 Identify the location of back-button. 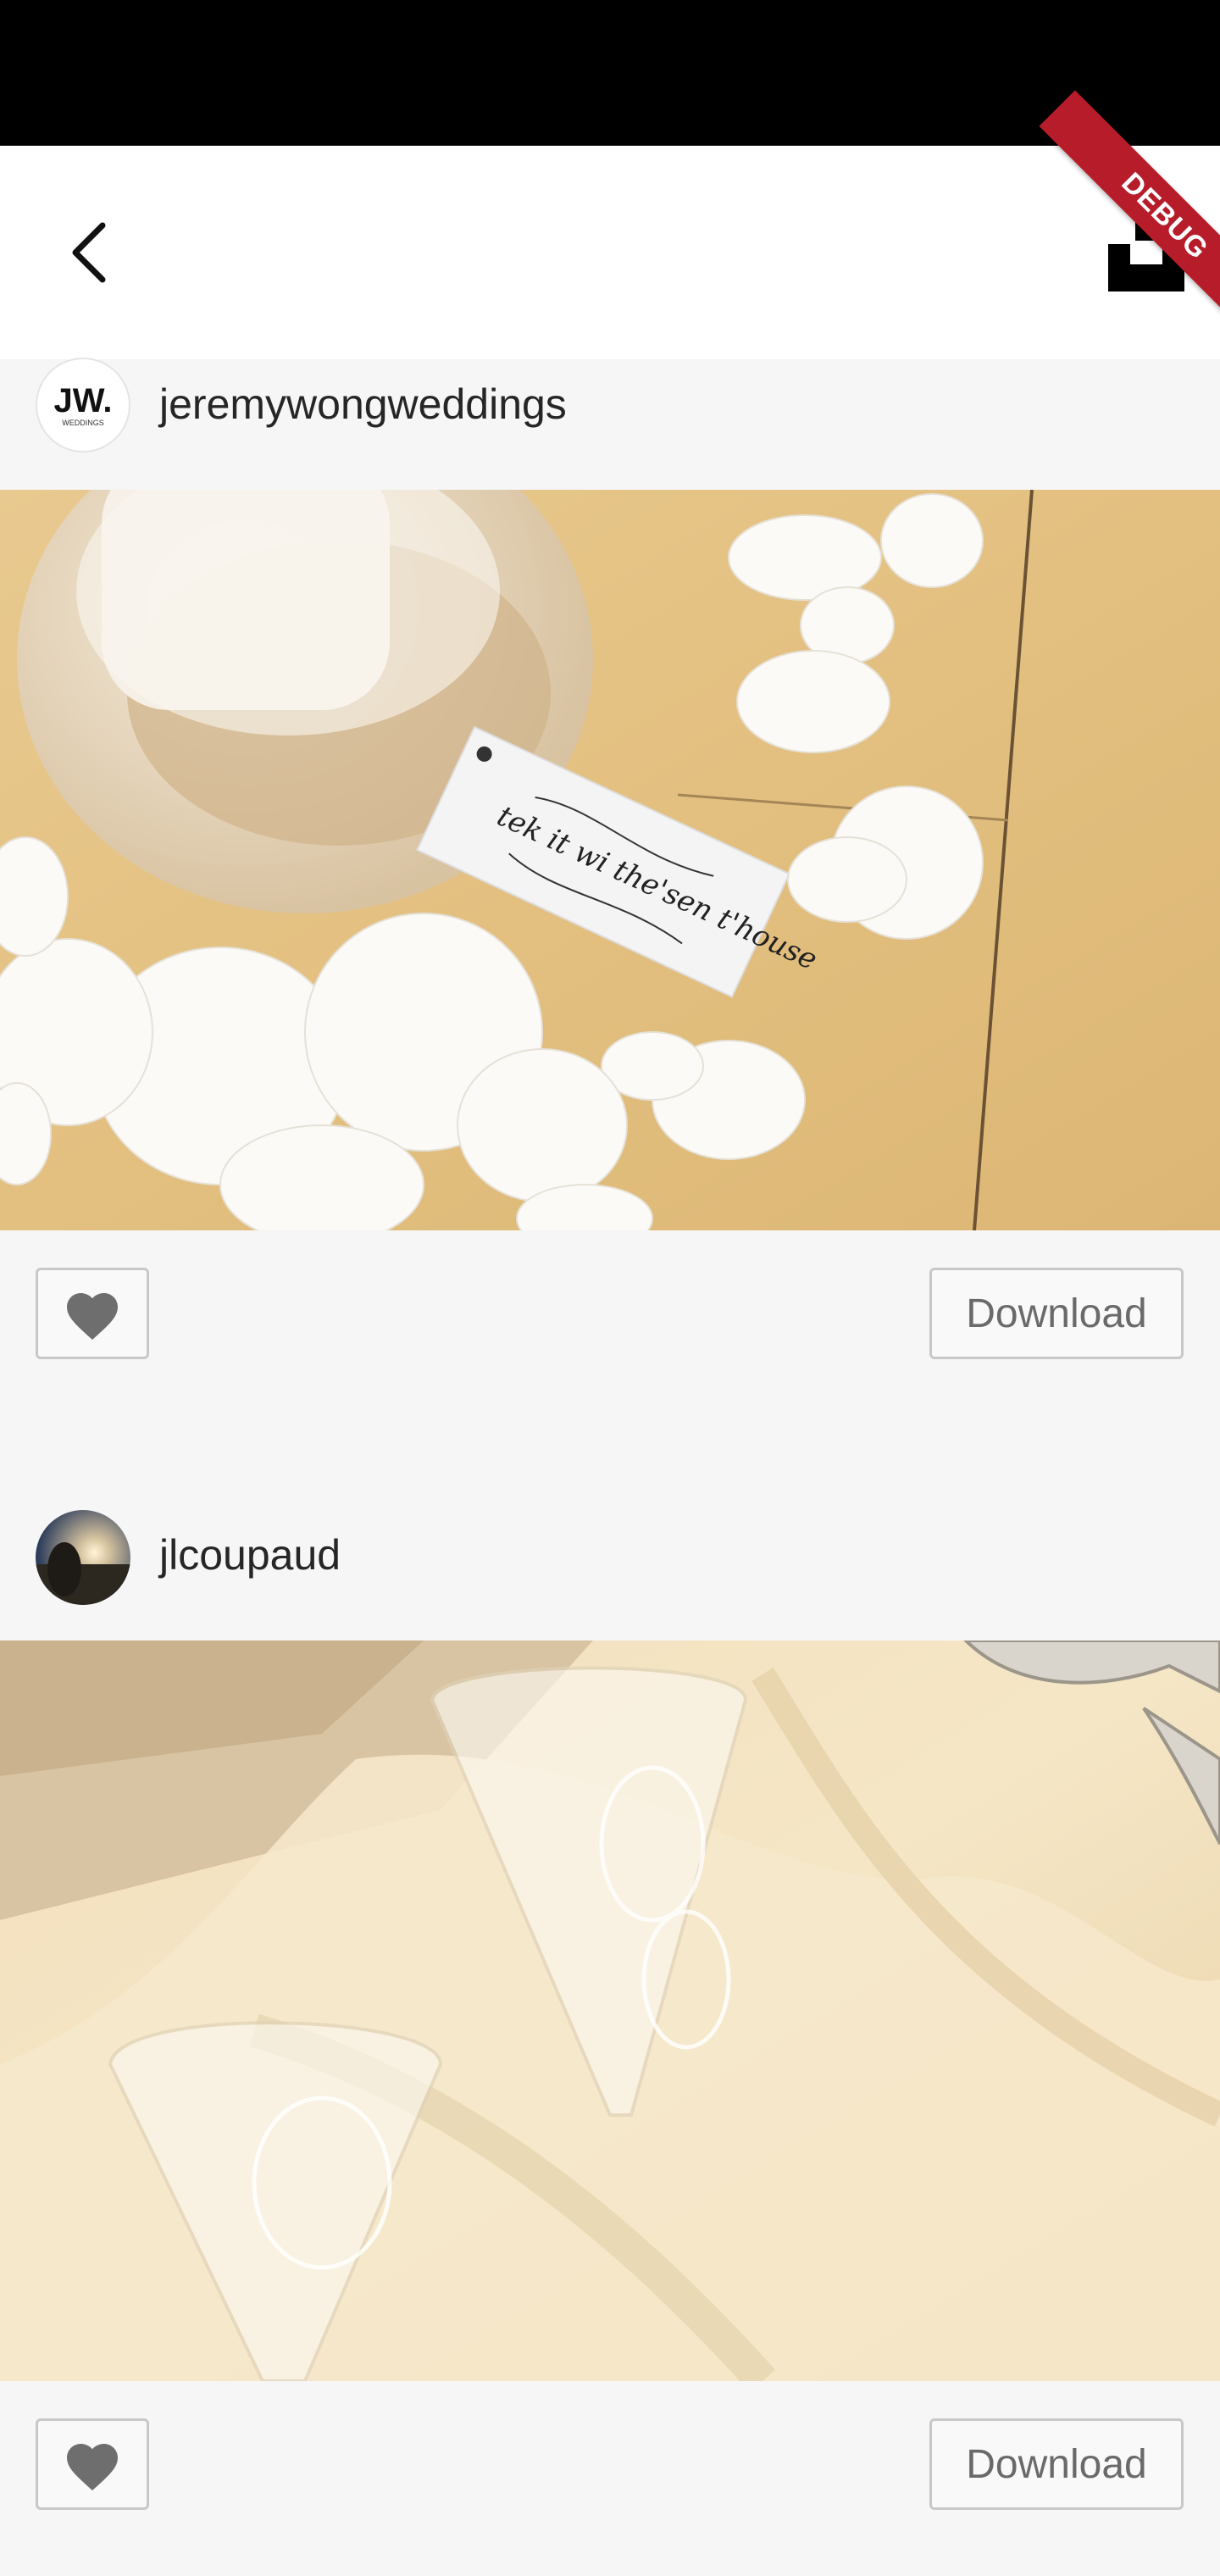
(89, 252).